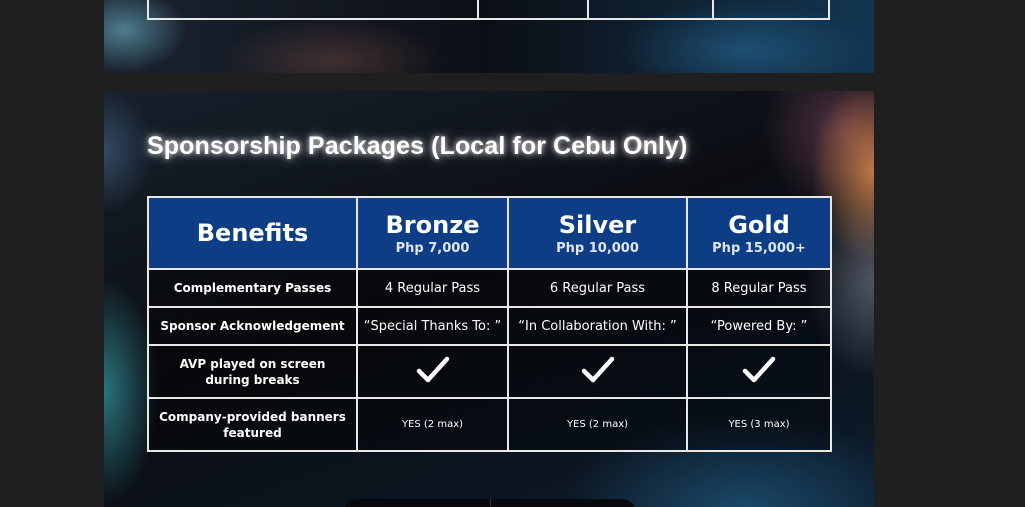 This screenshot has width=1025, height=507. What do you see at coordinates (252, 371) in the screenshot?
I see `row-label: AVP played on screen during breaks` at bounding box center [252, 371].